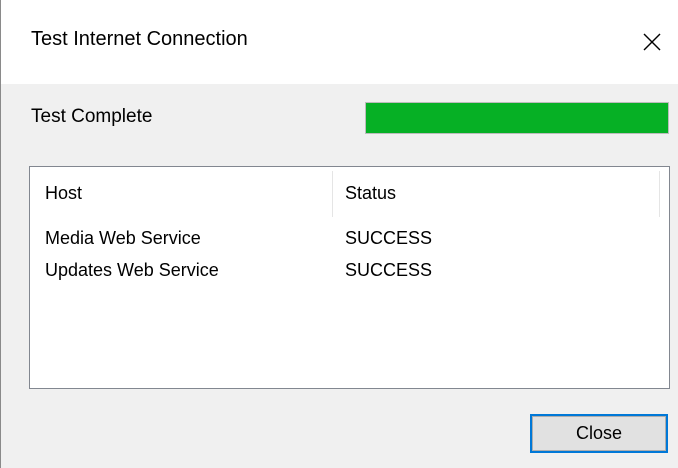 The image size is (678, 468). I want to click on close-button-label: Close, so click(599, 433).